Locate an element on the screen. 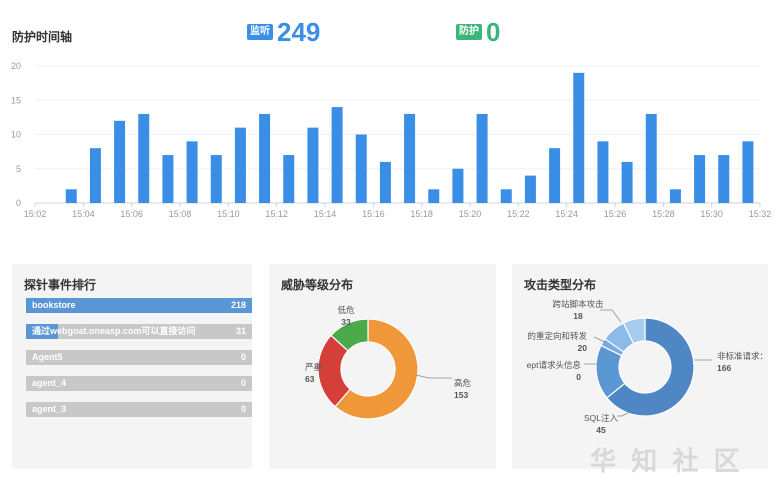 This screenshot has width=782, height=484. ranking-name: agent_3 is located at coordinates (49, 409).